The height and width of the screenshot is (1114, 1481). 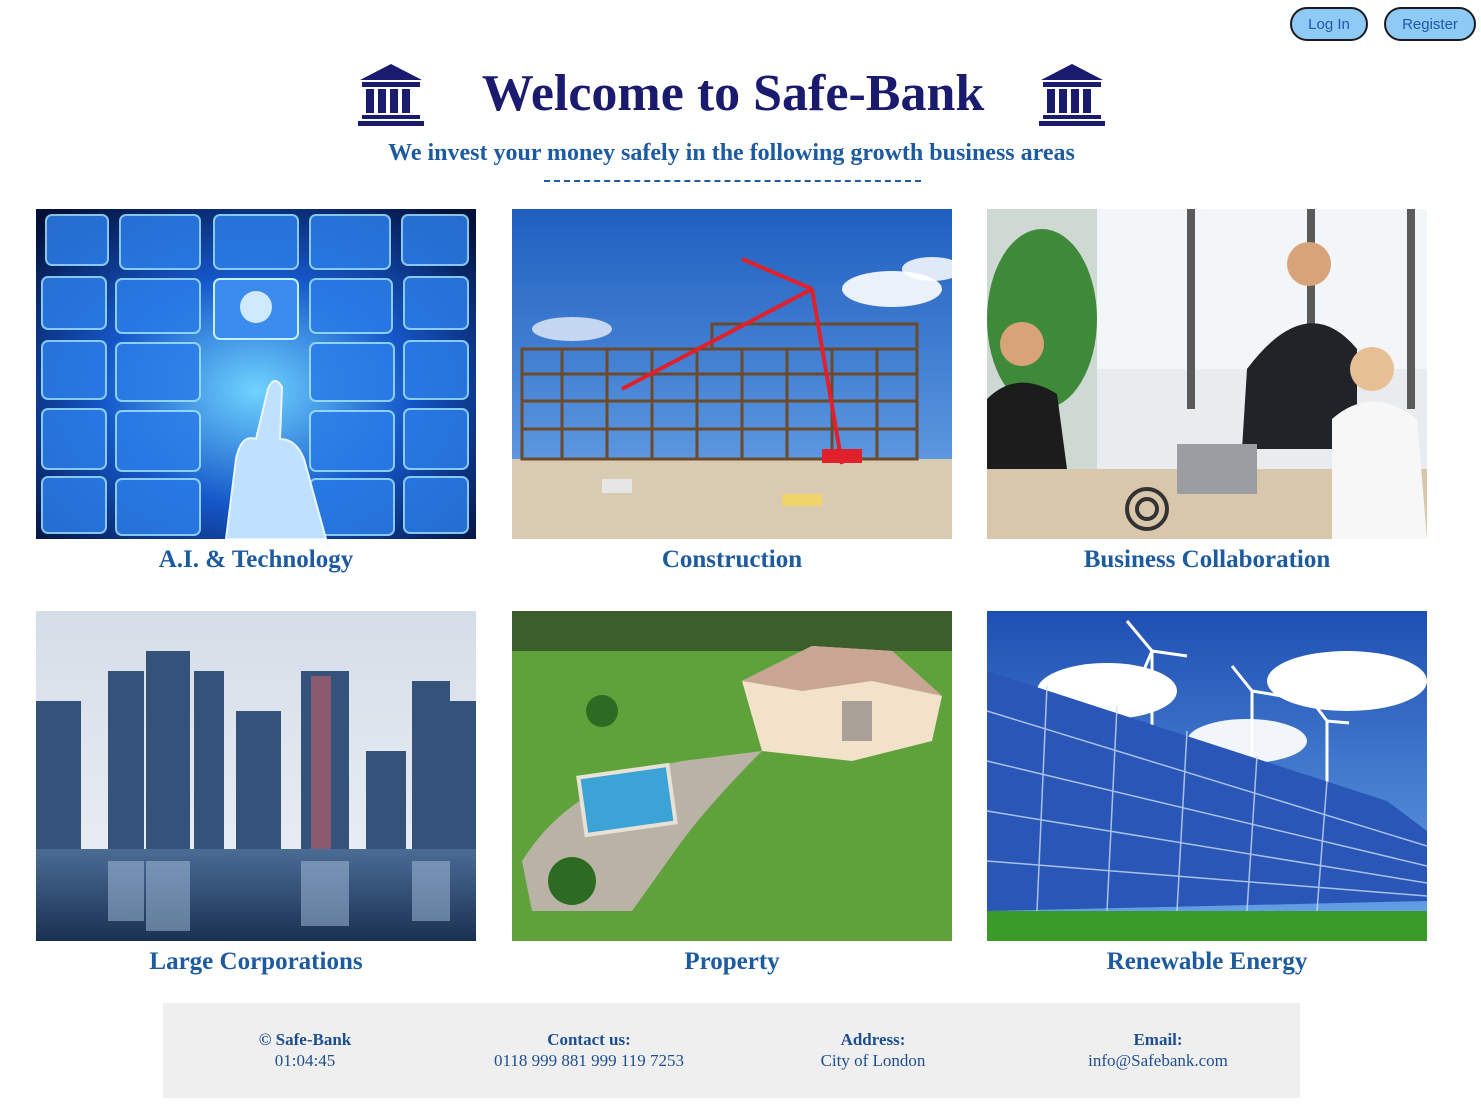 I want to click on area-card-renewable-energy: Renewable Energy, so click(x=1207, y=794).